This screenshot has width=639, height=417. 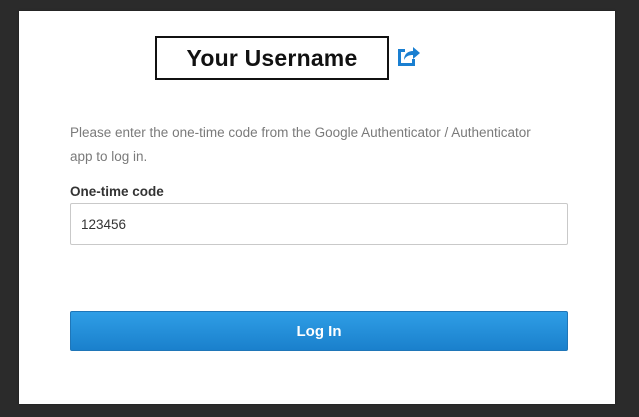 What do you see at coordinates (319, 331) in the screenshot?
I see `login-button: Log In` at bounding box center [319, 331].